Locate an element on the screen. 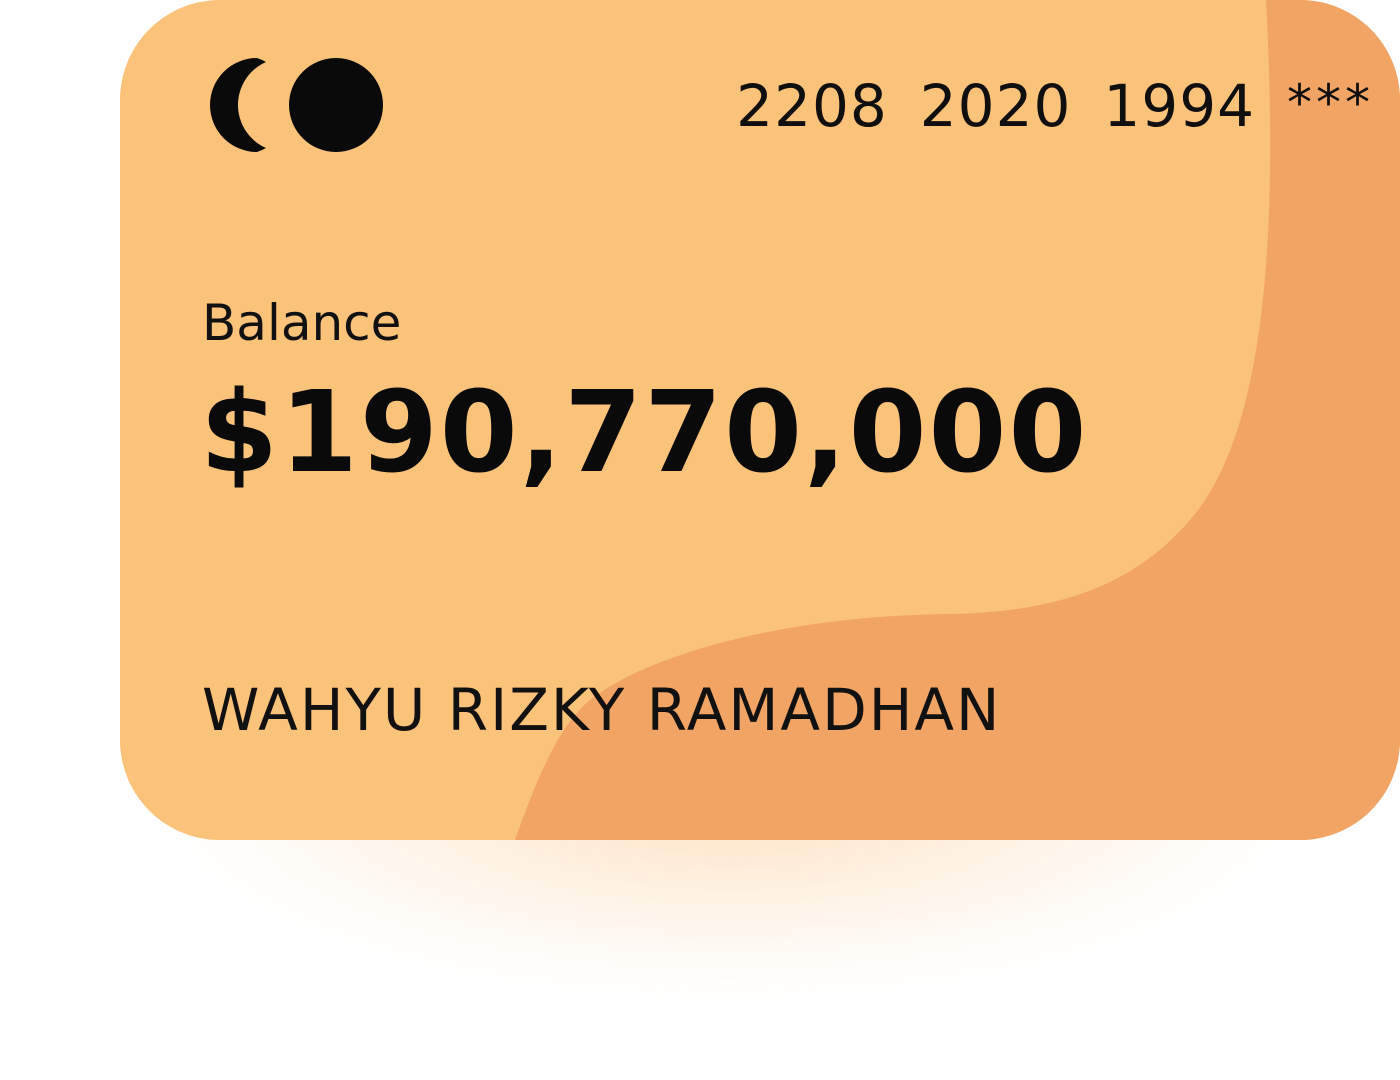  card-number-masked: *** is located at coordinates (1330, 103).